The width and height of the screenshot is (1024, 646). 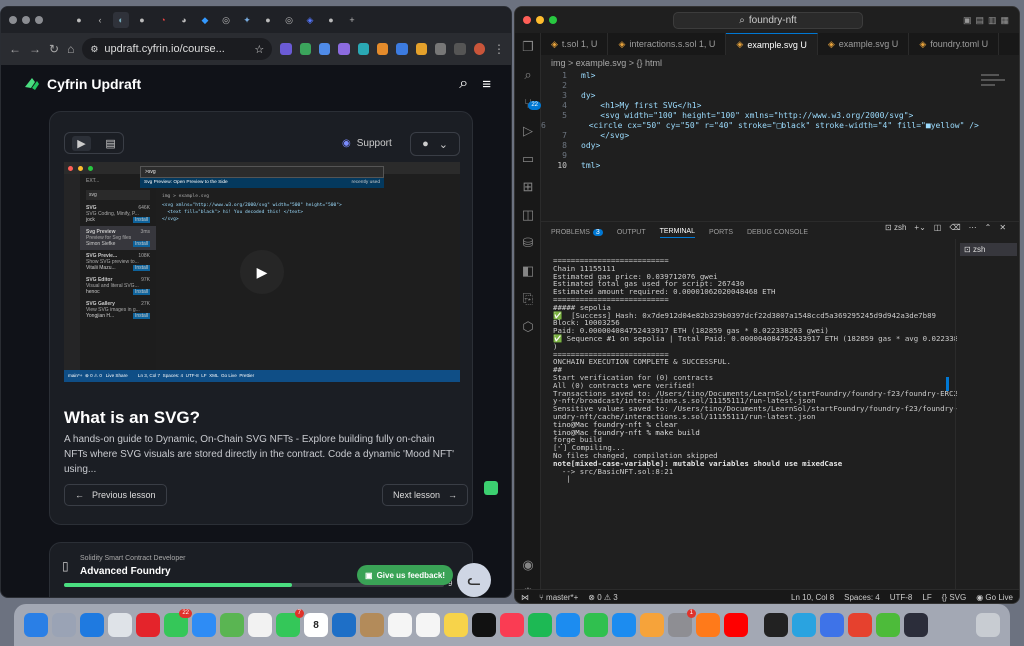 I want to click on freeform-icon, so click(x=428, y=625).